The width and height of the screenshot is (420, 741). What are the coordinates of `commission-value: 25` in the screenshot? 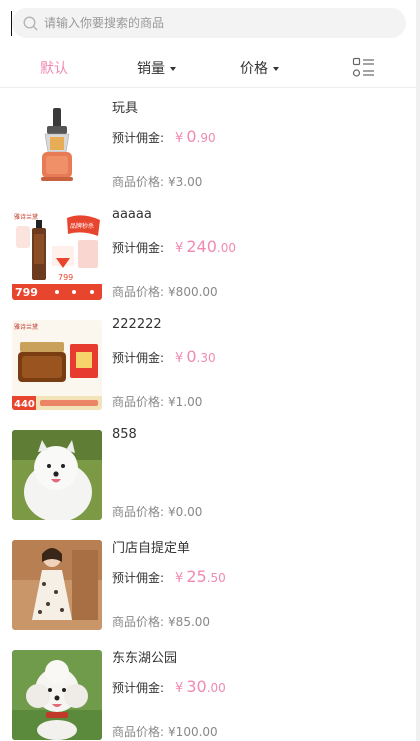 It's located at (196, 576).